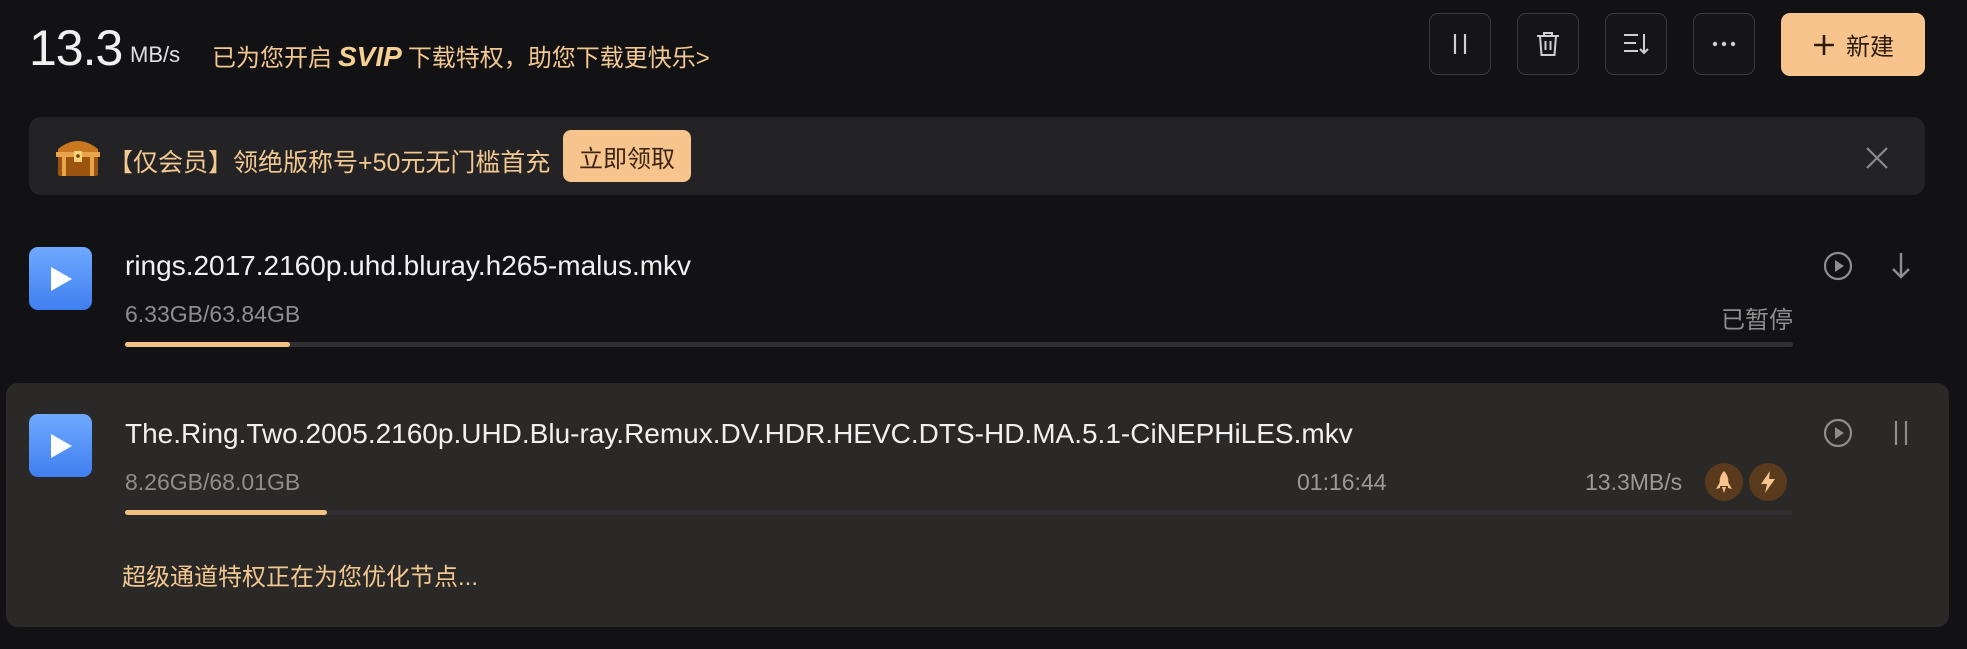  What do you see at coordinates (272, 58) in the screenshot?
I see `promo-prefix: 已为您开启` at bounding box center [272, 58].